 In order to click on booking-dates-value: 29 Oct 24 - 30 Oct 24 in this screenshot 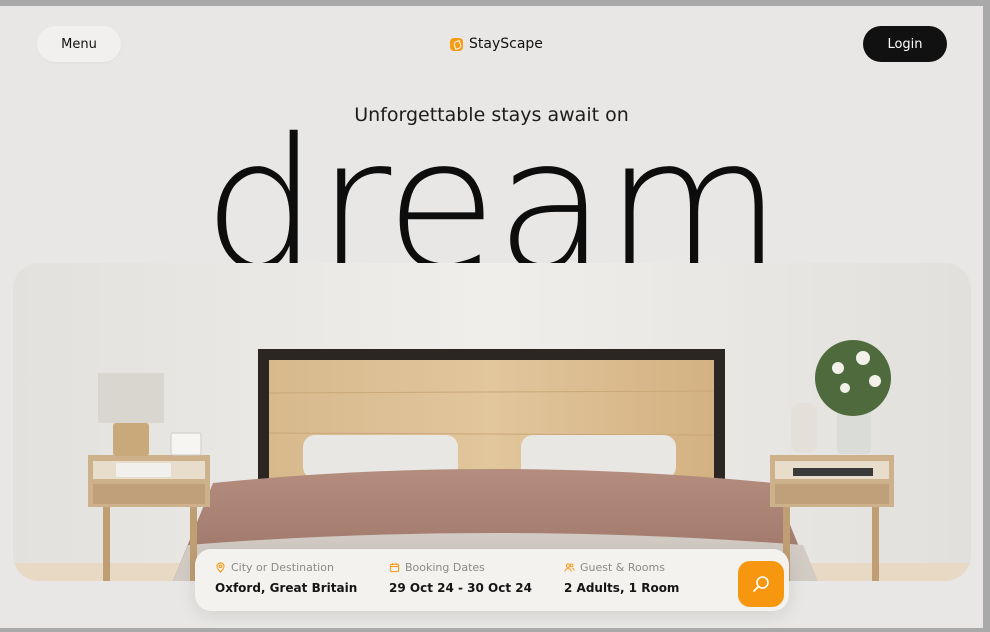, I will do `click(460, 588)`.